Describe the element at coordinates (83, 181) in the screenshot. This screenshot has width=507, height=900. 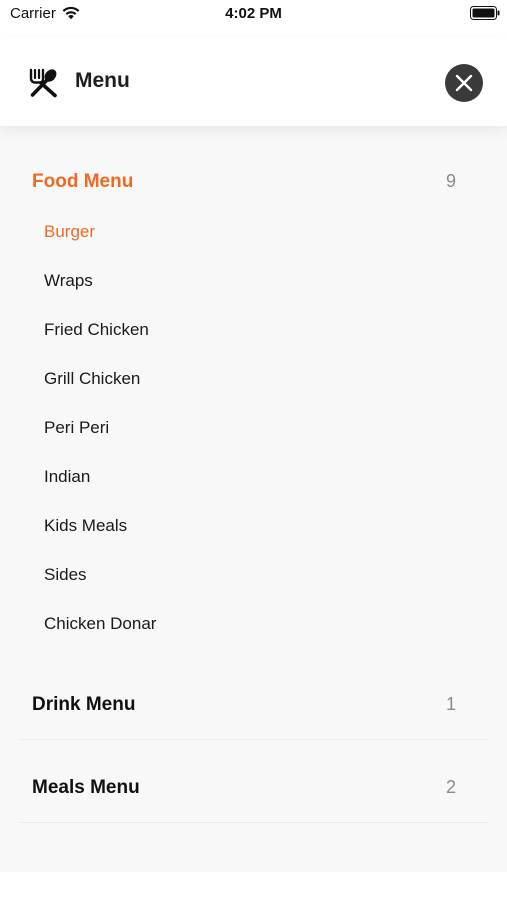
I see `section-title: Food Menu` at that location.